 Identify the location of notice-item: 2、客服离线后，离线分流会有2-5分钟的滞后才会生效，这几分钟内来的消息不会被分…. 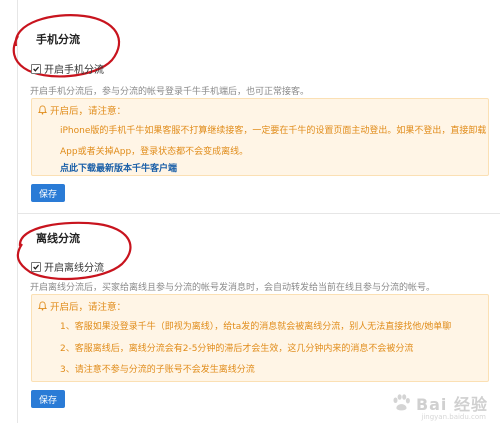
(237, 349).